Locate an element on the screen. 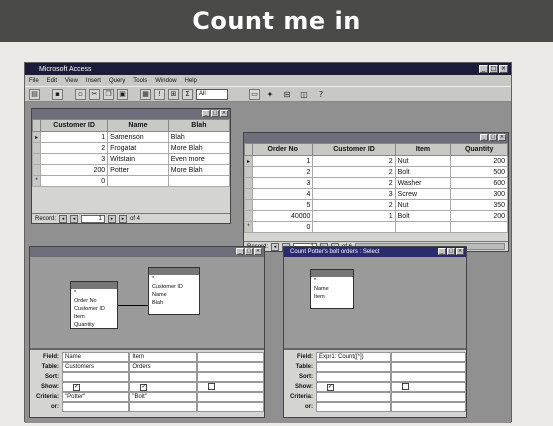 The image size is (553, 426). column-header-blah: Blah is located at coordinates (199, 125).